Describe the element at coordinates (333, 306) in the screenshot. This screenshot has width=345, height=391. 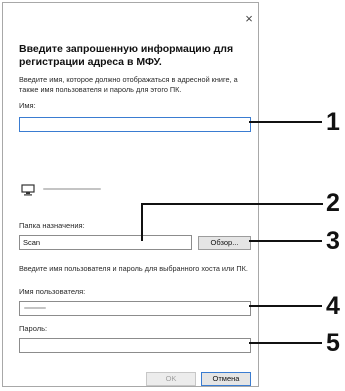
I see `callout-4: 4` at that location.